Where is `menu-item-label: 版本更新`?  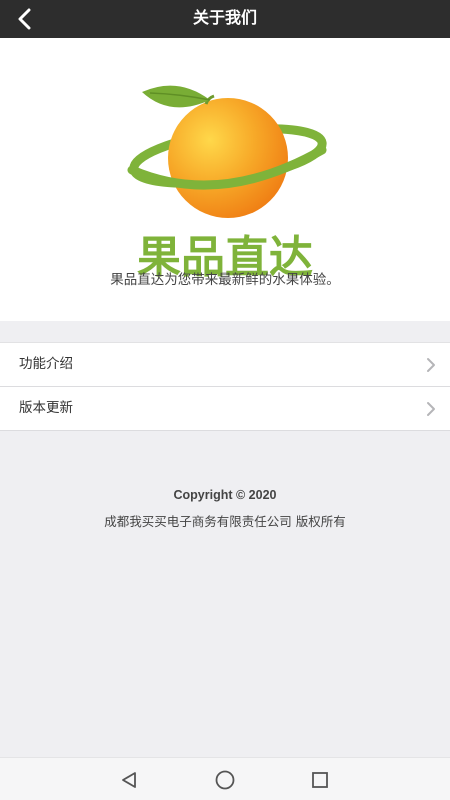
menu-item-label: 版本更新 is located at coordinates (46, 408).